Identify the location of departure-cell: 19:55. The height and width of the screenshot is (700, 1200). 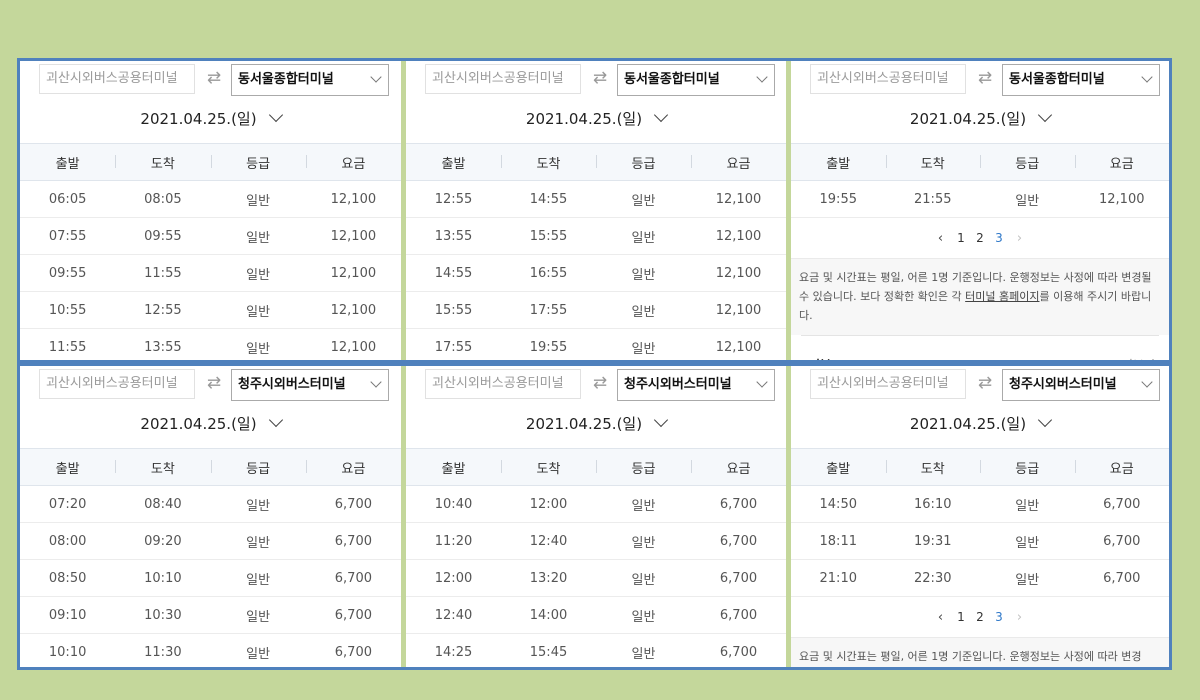
(838, 199).